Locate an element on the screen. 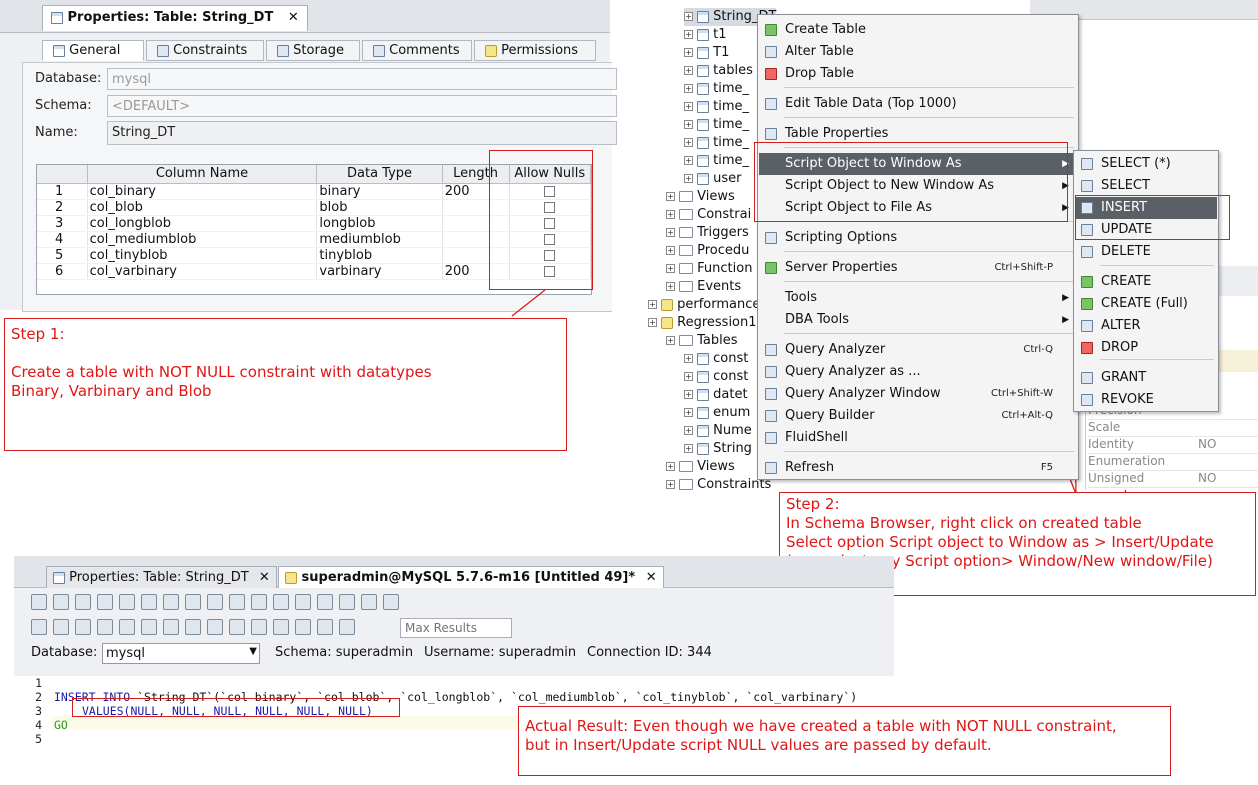 This screenshot has height=785, width=1258. replace-icon is located at coordinates (347, 602).